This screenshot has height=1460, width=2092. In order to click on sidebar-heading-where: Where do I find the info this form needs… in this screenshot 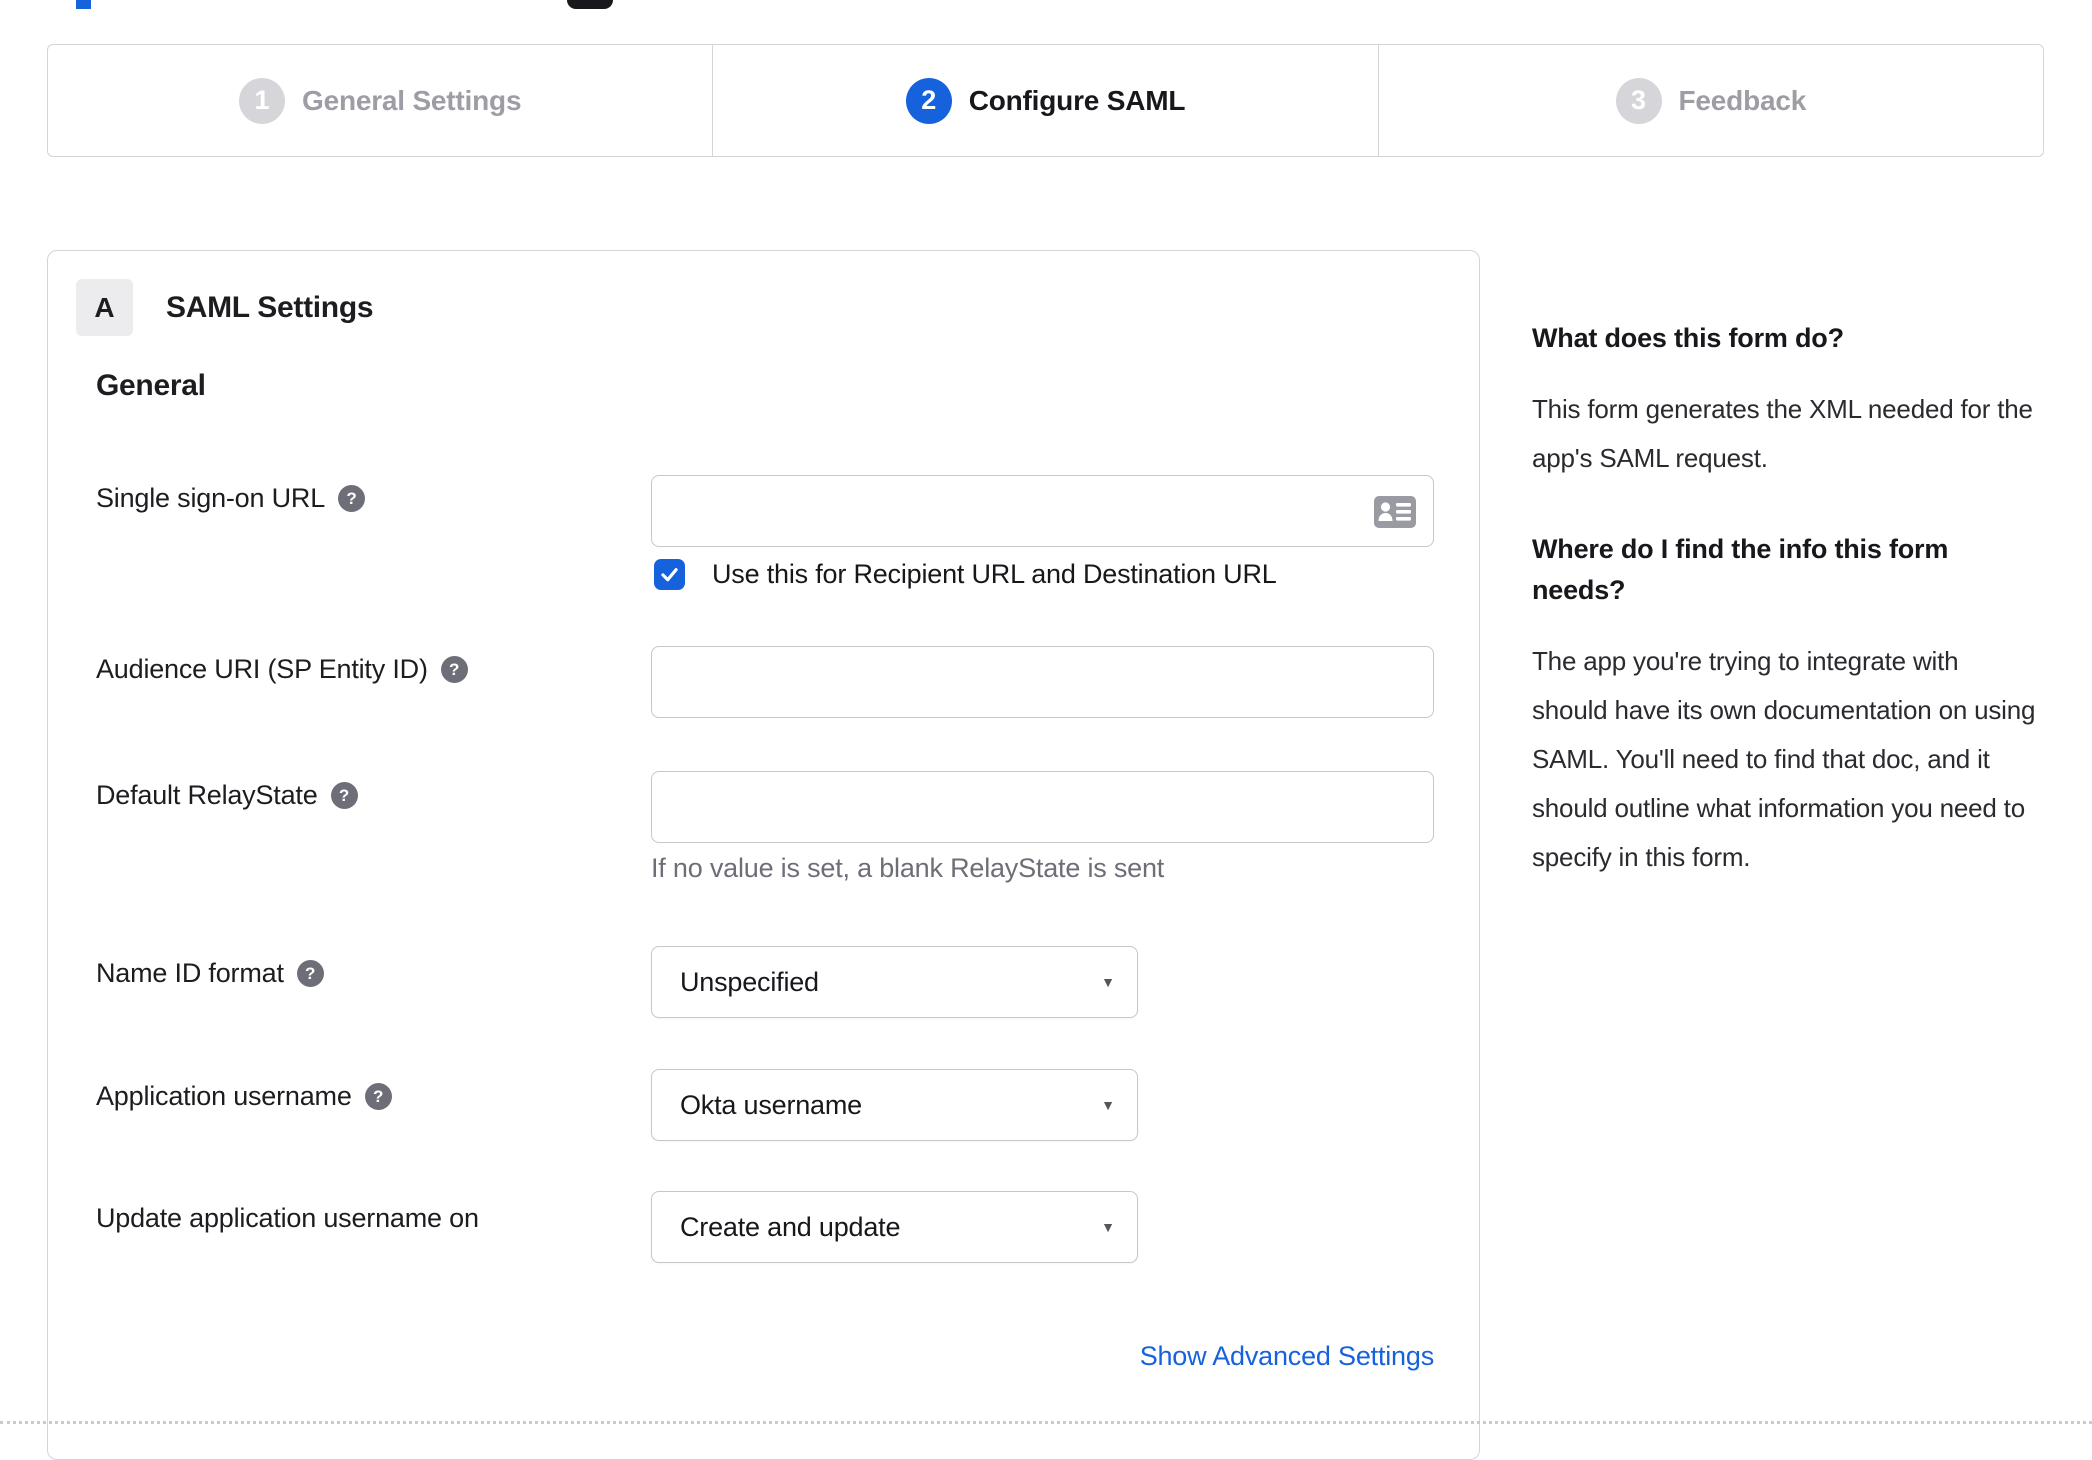, I will do `click(1740, 569)`.